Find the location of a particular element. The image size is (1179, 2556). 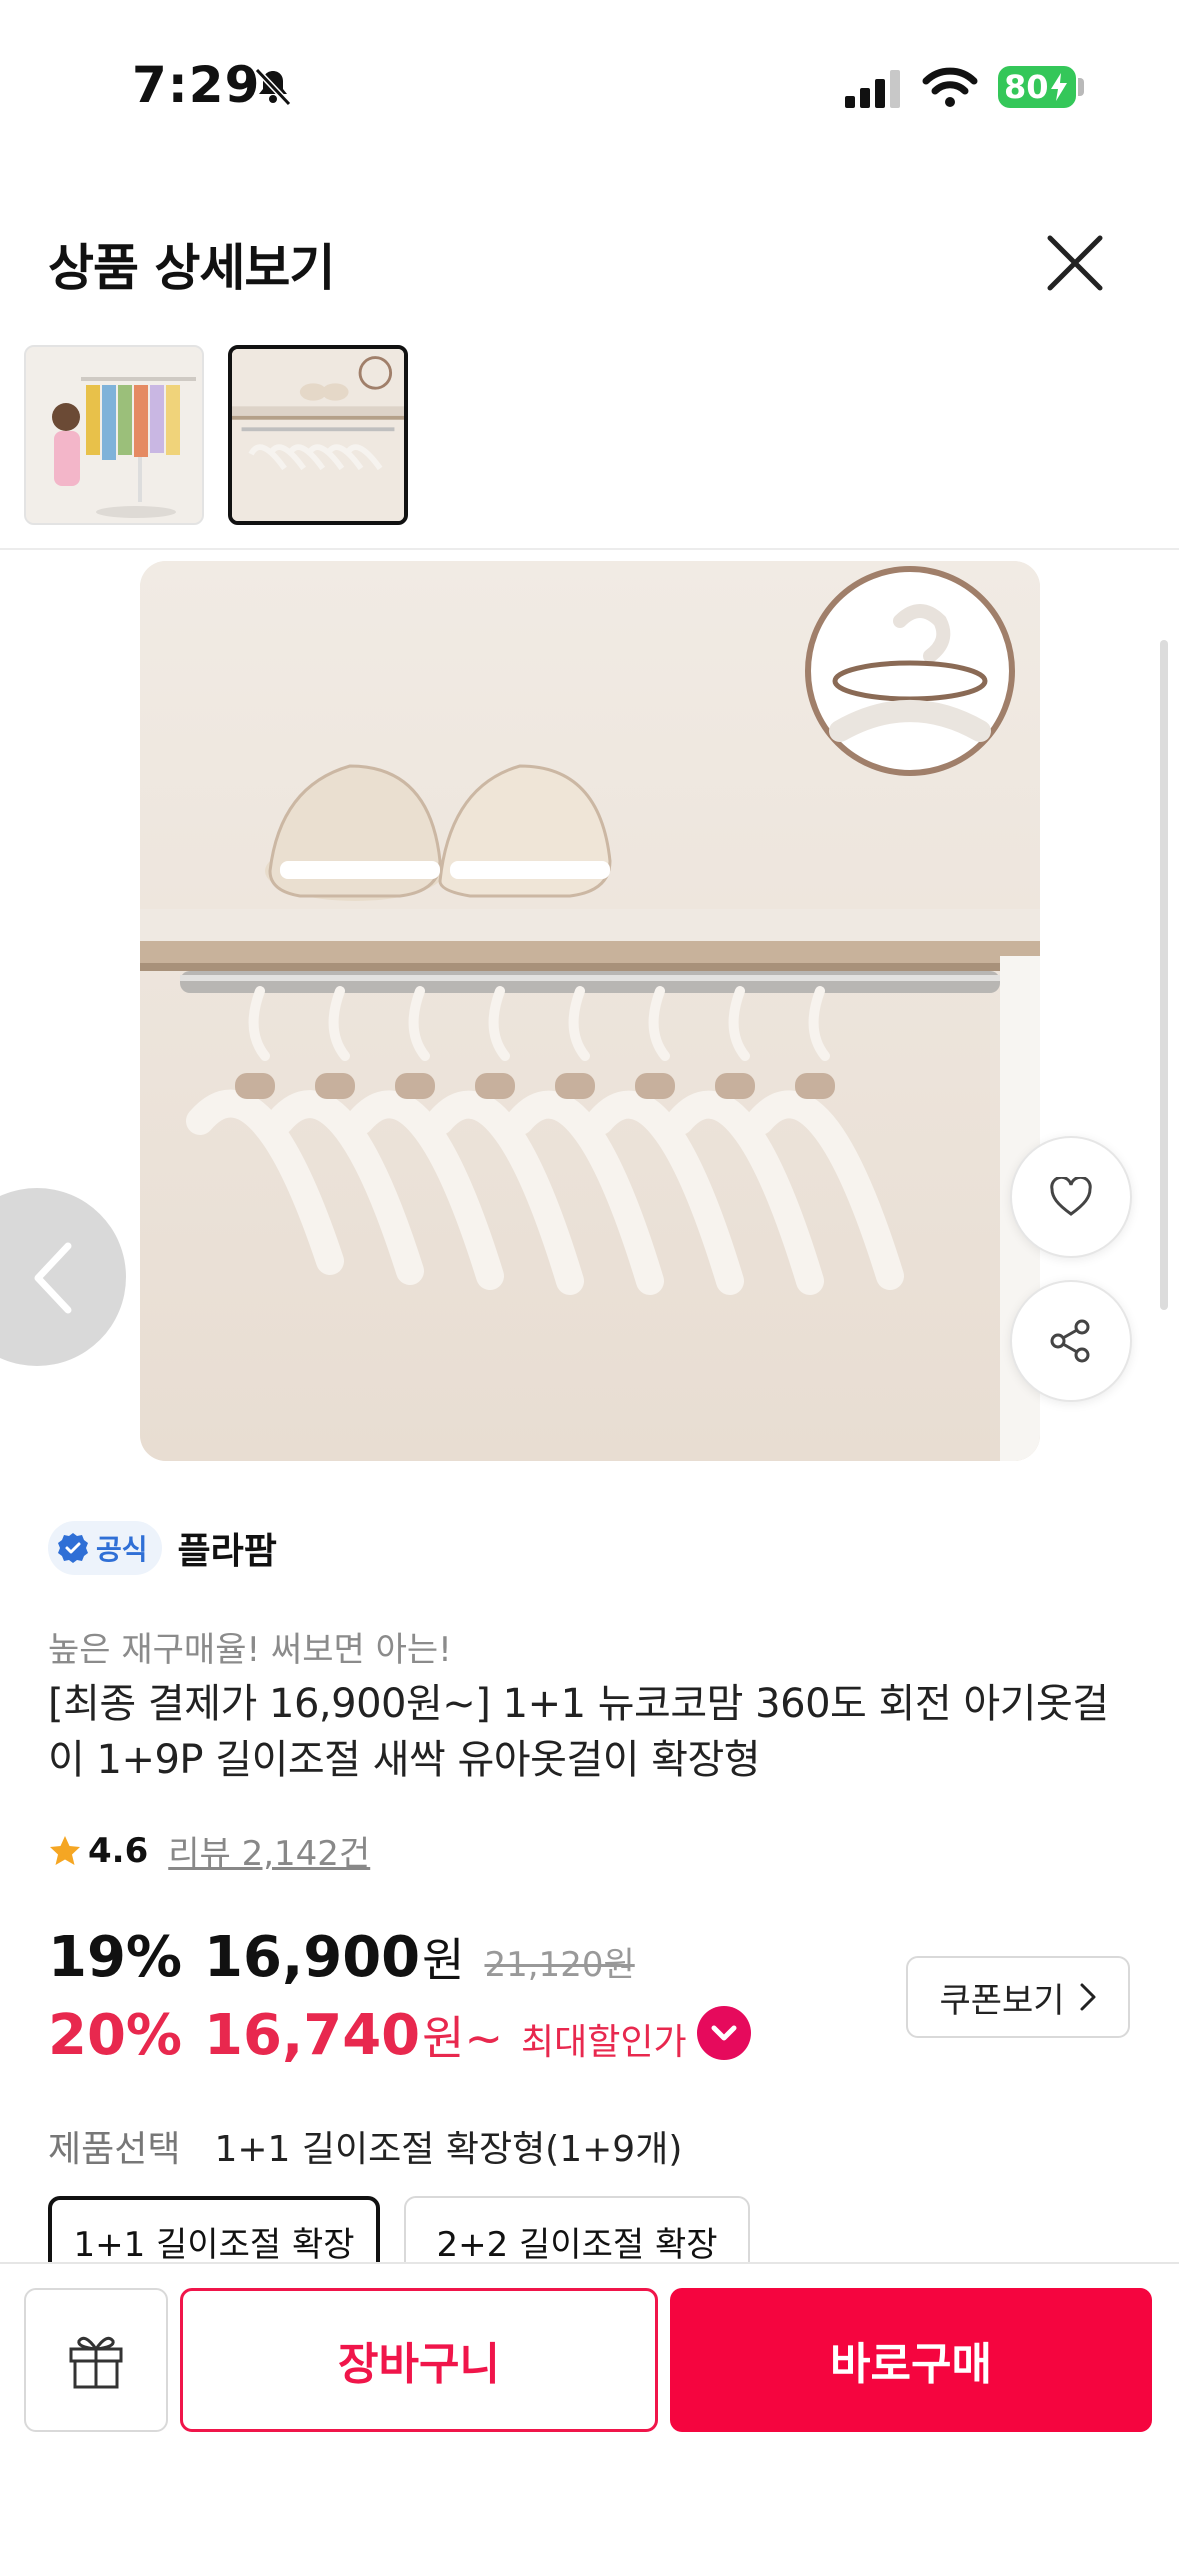

official-badge: 공식 is located at coordinates (105, 1548).